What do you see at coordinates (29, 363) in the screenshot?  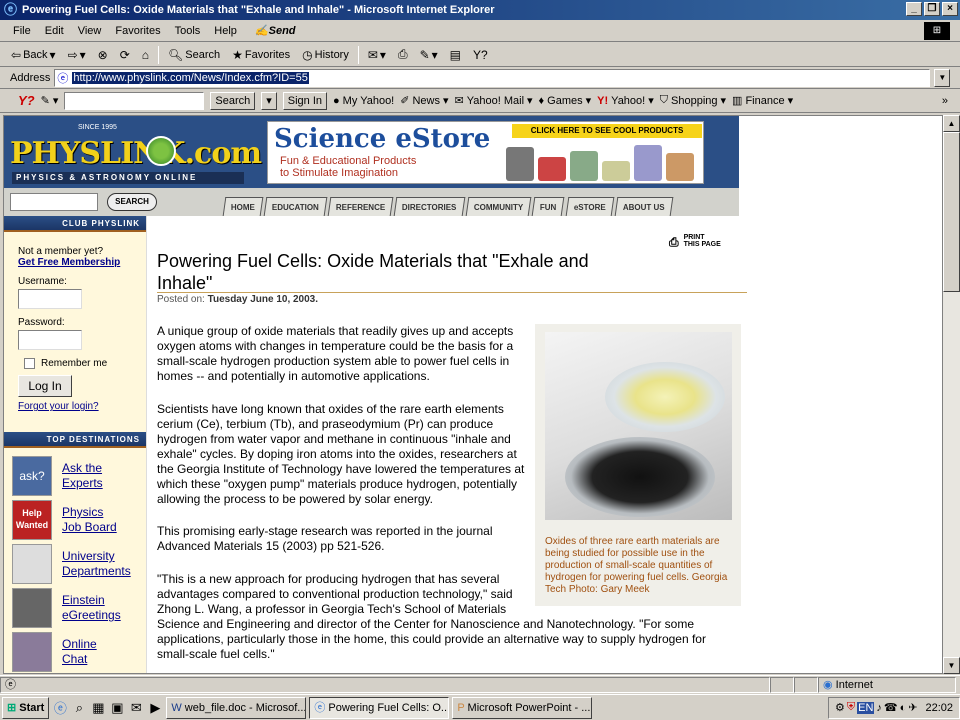 I see `remember-checkbox` at bounding box center [29, 363].